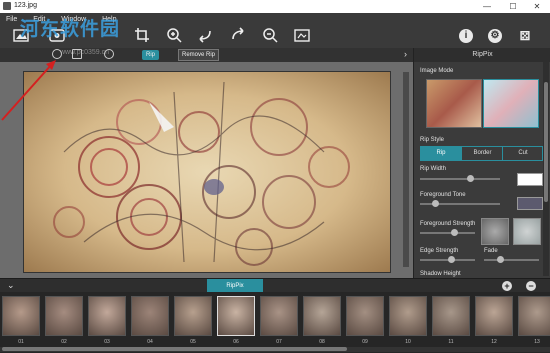 The height and width of the screenshot is (353, 550). What do you see at coordinates (302, 35) in the screenshot?
I see `fit-icon` at bounding box center [302, 35].